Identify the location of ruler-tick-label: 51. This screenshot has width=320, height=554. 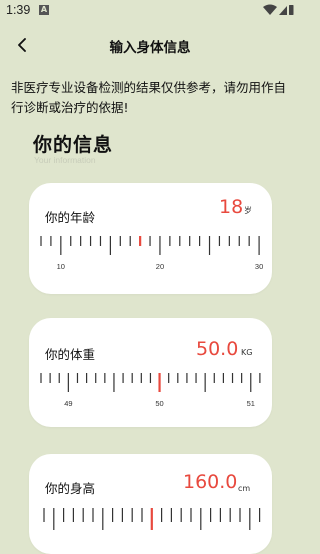
(251, 403).